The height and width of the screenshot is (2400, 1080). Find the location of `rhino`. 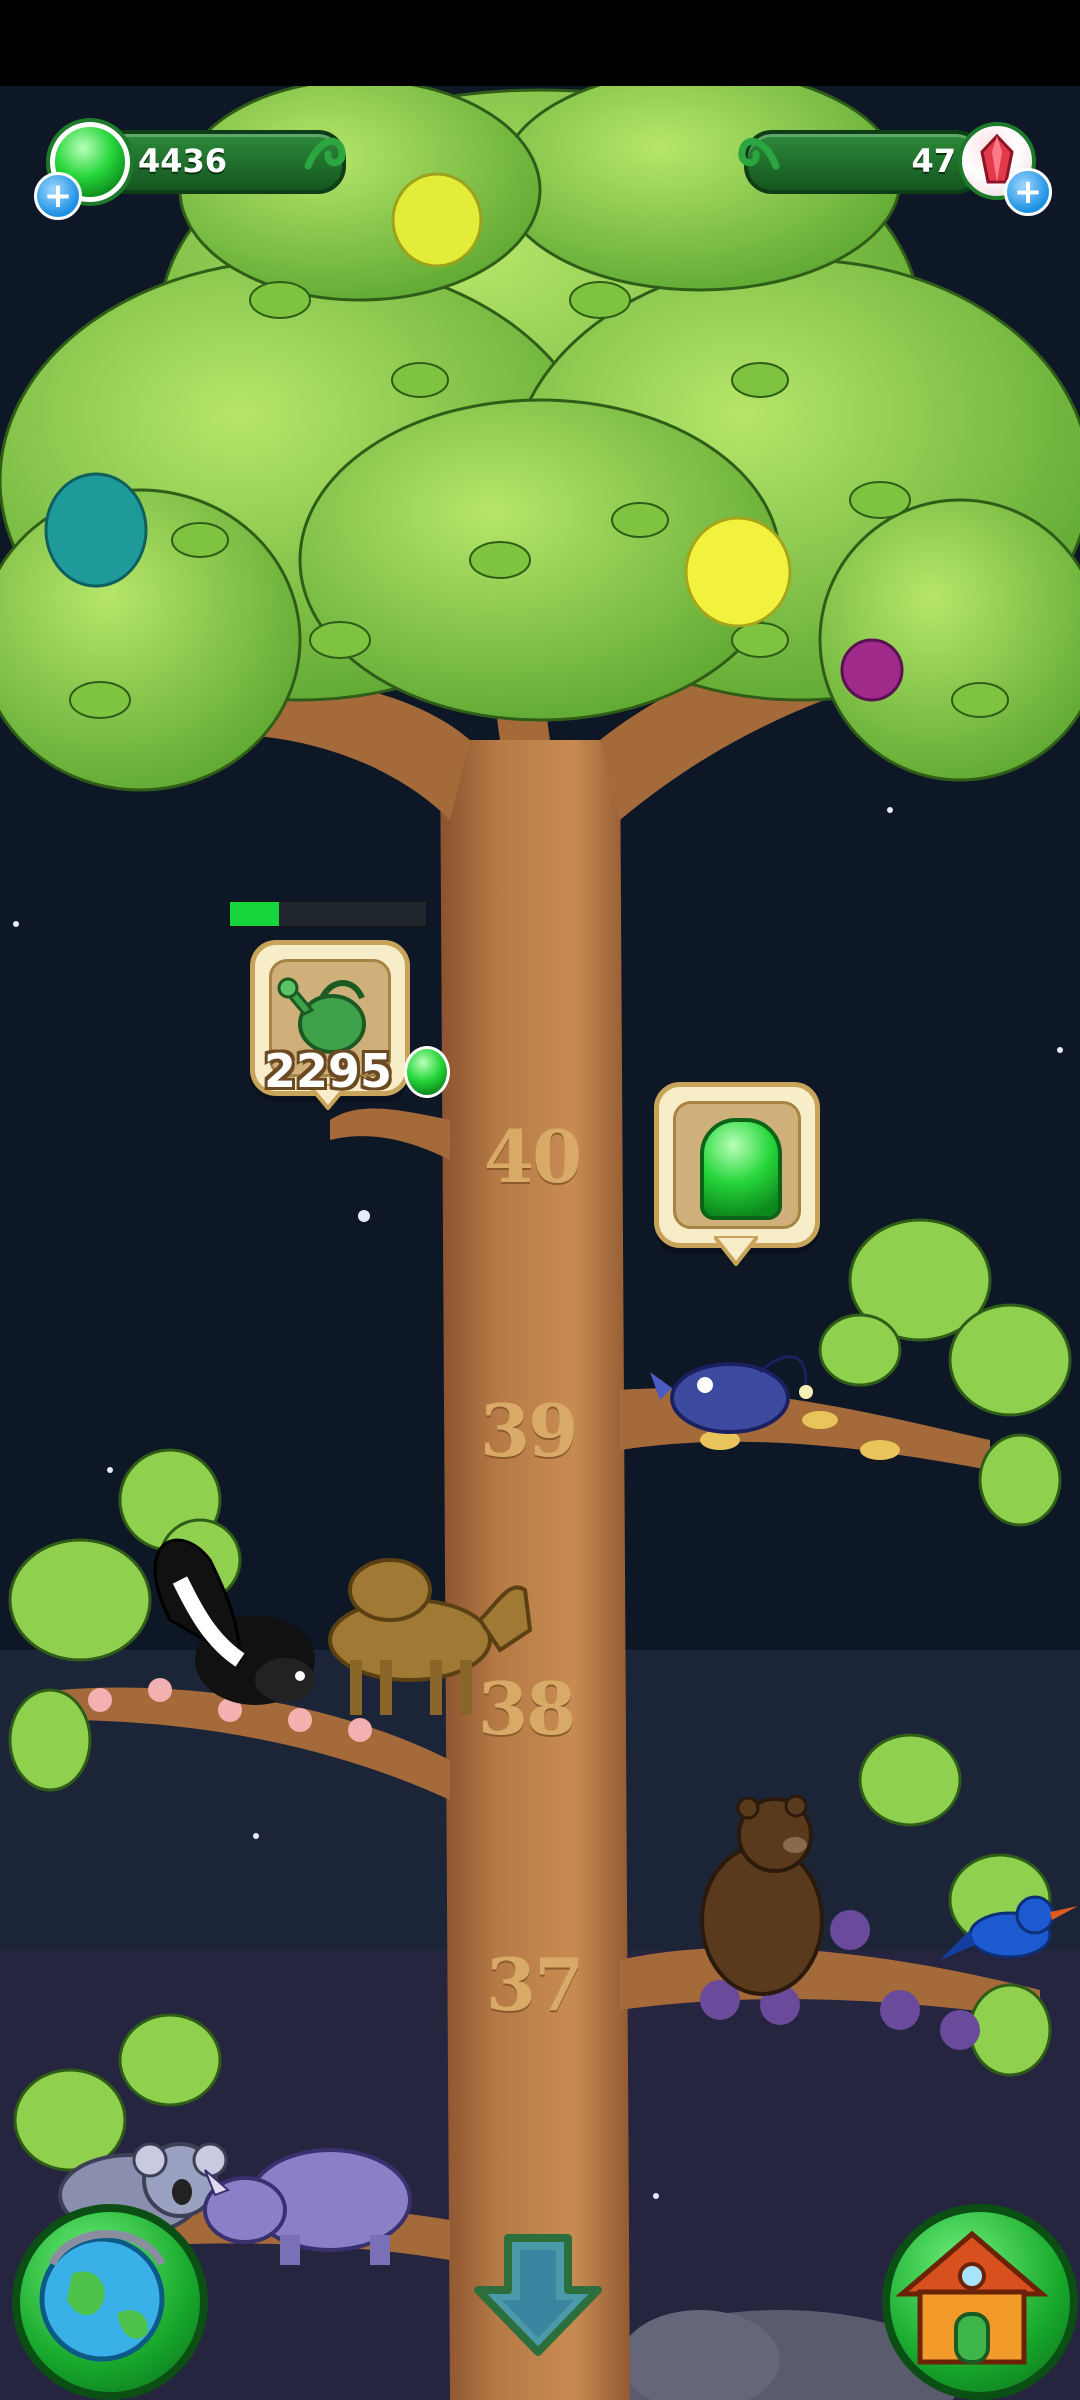

rhino is located at coordinates (307, 2206).